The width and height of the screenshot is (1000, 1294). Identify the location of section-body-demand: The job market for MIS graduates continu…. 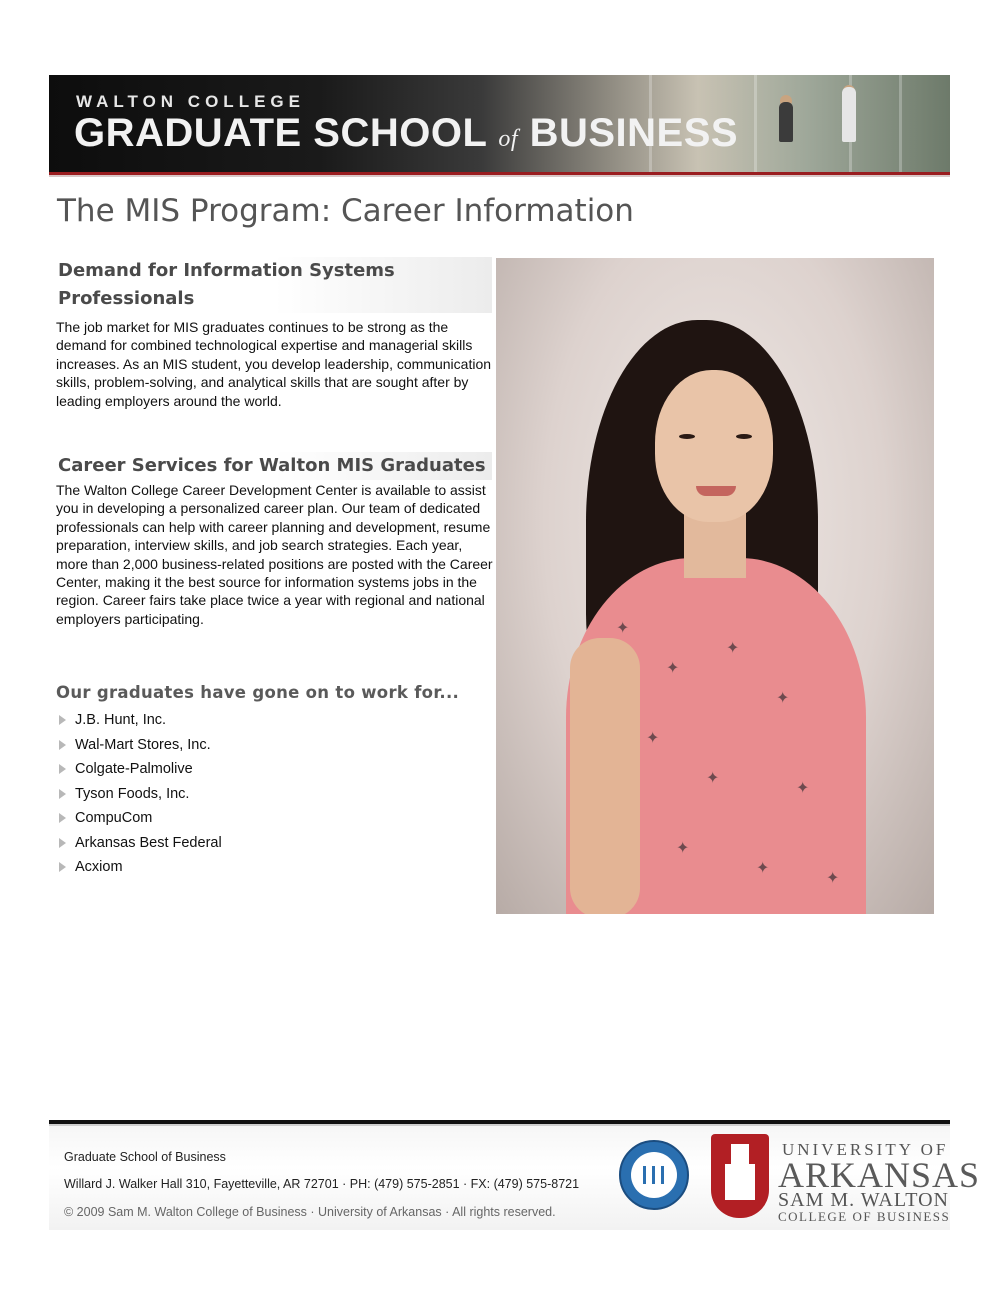
(274, 364).